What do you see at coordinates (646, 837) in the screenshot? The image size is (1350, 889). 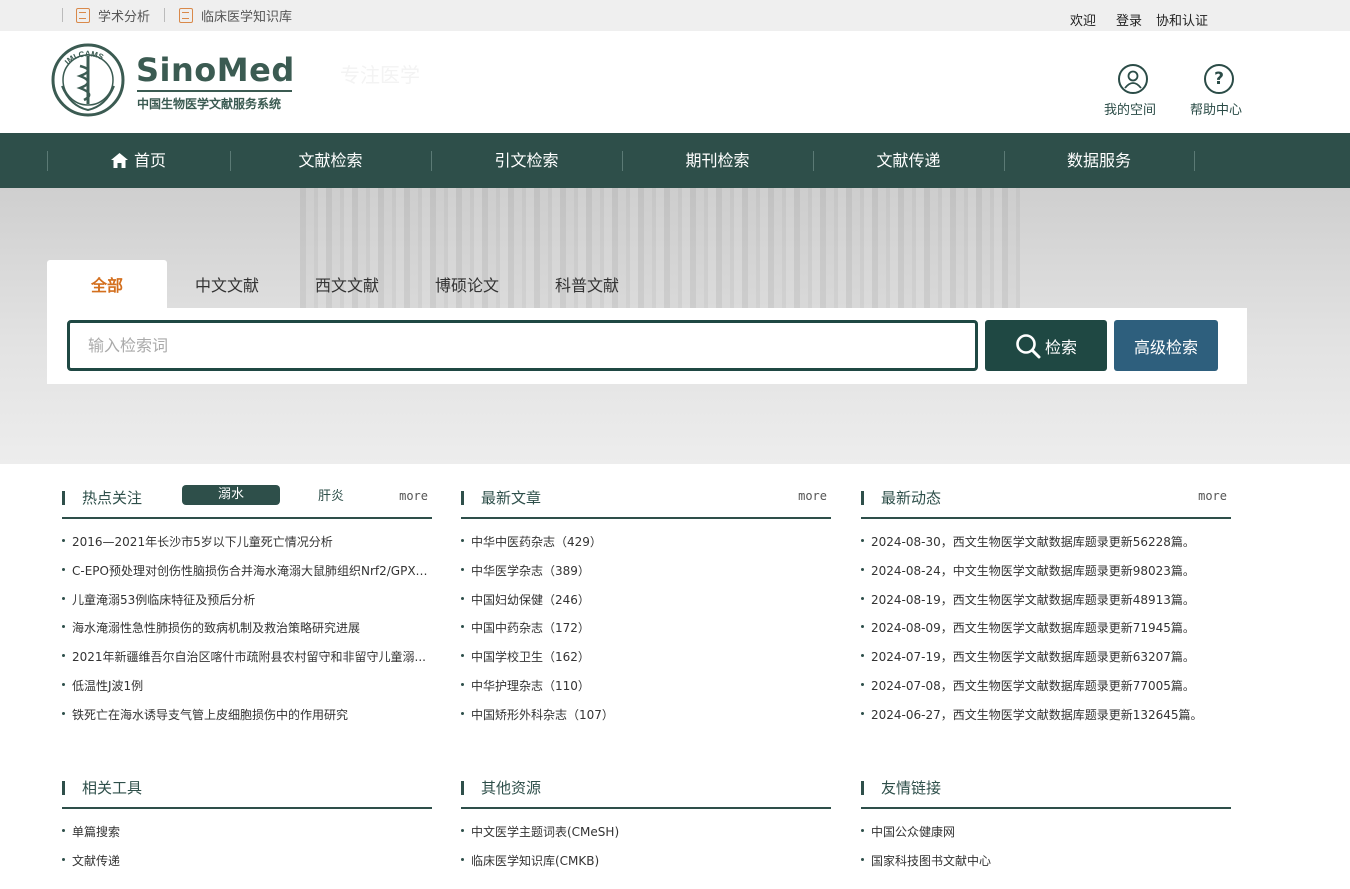 I see `list-item: 中文医学主题词表(CMeSH)` at bounding box center [646, 837].